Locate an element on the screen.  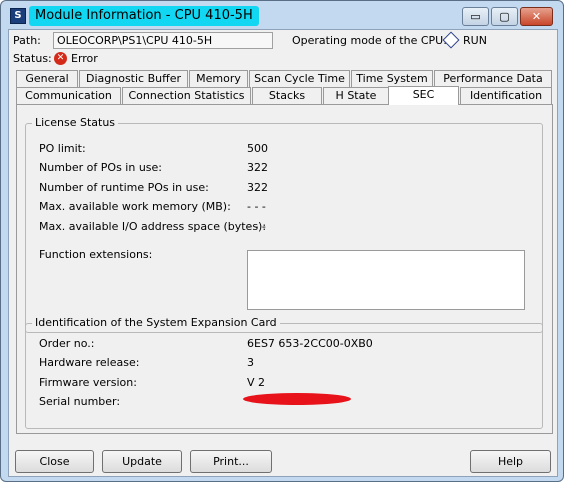
tab-identification: Identification is located at coordinates (506, 95).